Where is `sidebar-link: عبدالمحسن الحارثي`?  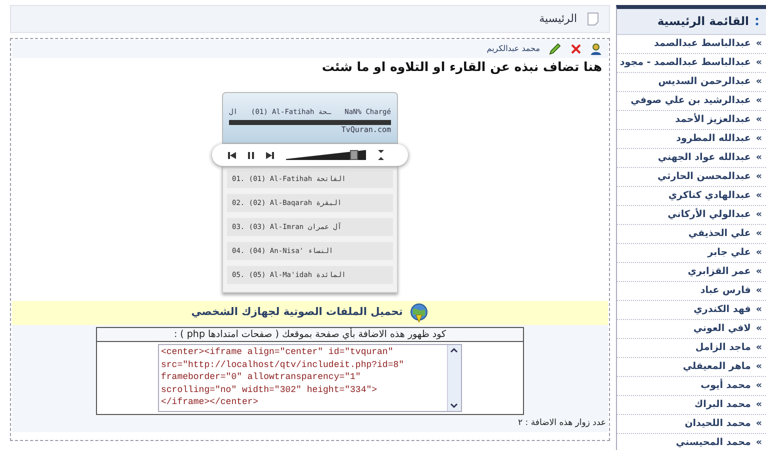 sidebar-link: عبدالمحسن الحارثي is located at coordinates (704, 177).